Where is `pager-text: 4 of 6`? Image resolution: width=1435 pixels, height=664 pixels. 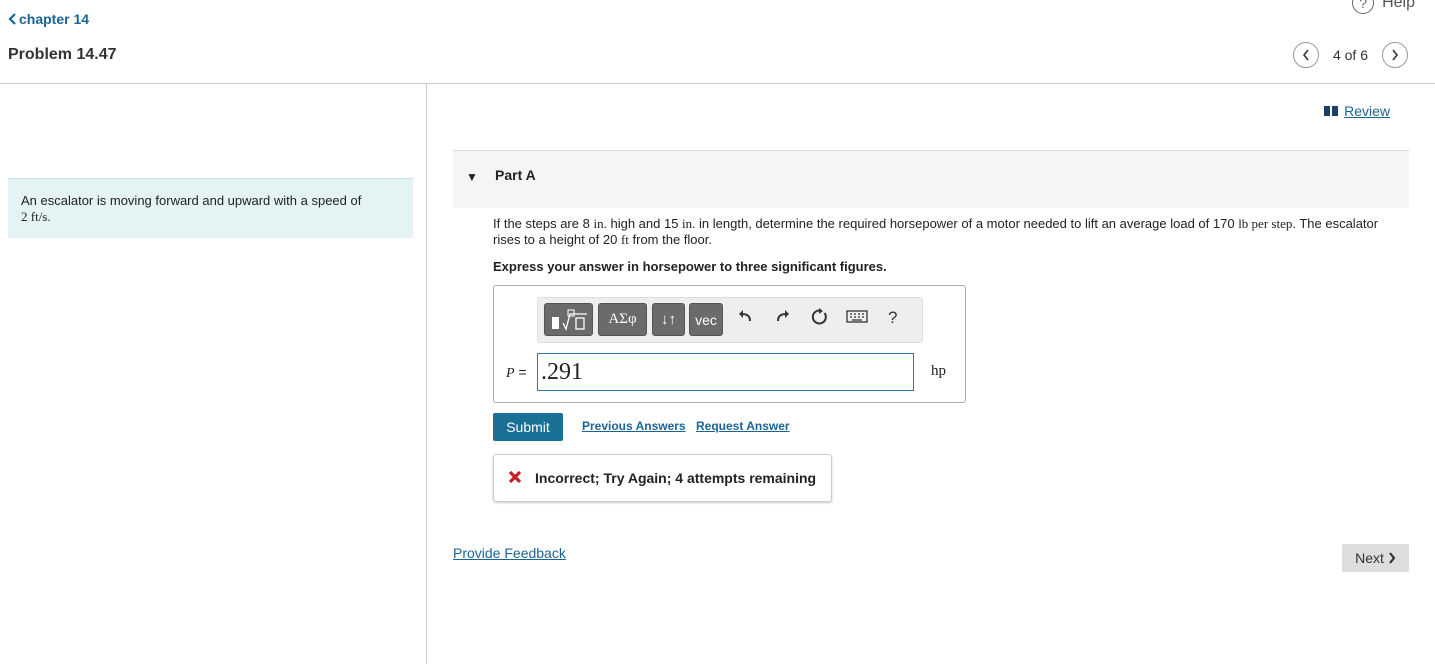
pager-text: 4 of 6 is located at coordinates (1350, 55).